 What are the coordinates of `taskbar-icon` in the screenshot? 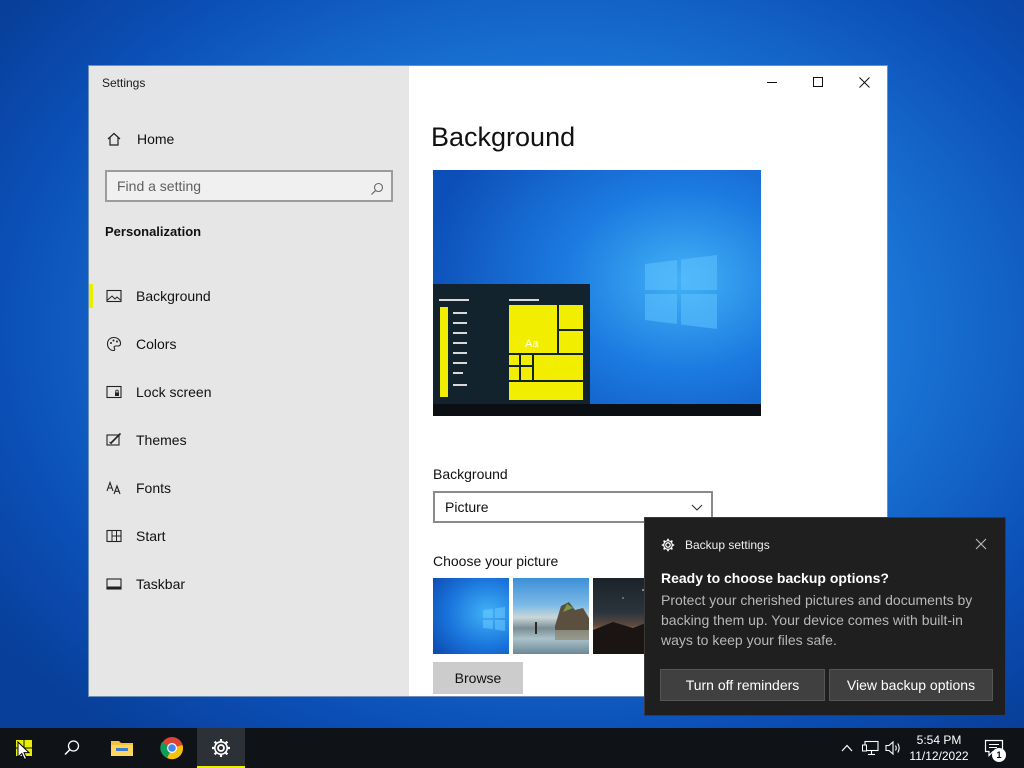 It's located at (114, 584).